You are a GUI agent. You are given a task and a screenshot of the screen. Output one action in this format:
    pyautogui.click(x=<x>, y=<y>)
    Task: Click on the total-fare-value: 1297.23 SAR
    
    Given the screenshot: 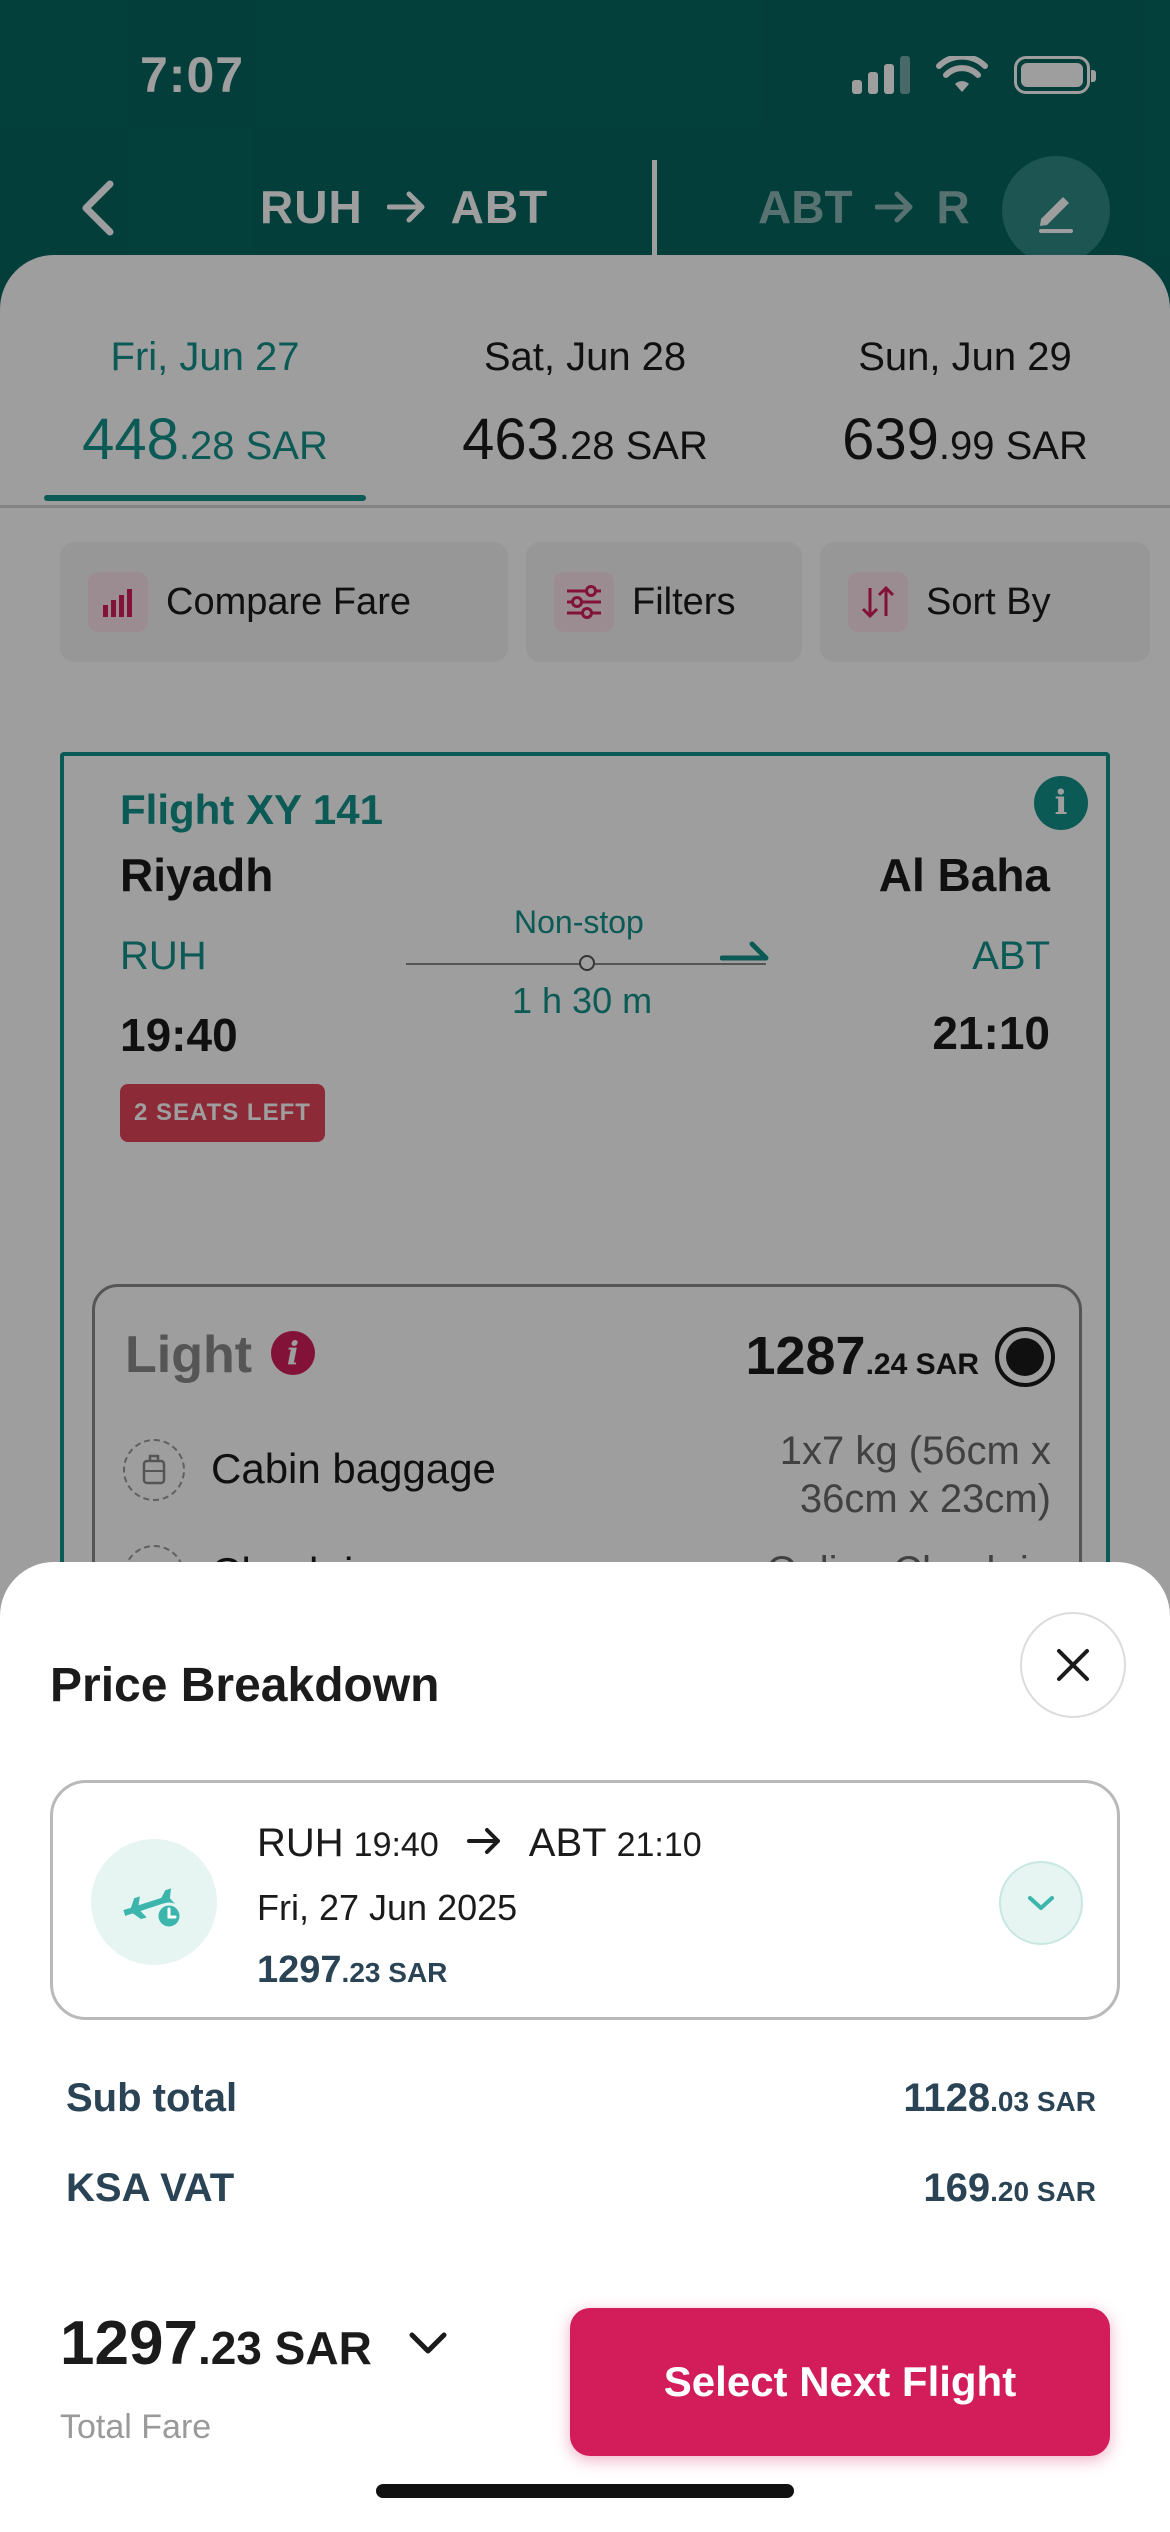 What is the action you would take?
    pyautogui.click(x=216, y=2343)
    